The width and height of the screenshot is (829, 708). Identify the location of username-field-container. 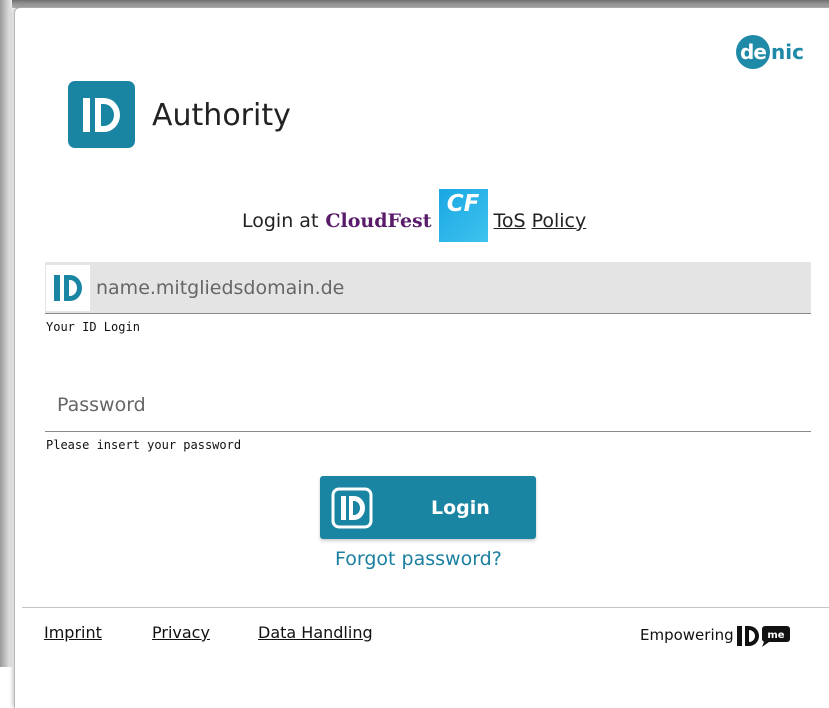
(428, 288).